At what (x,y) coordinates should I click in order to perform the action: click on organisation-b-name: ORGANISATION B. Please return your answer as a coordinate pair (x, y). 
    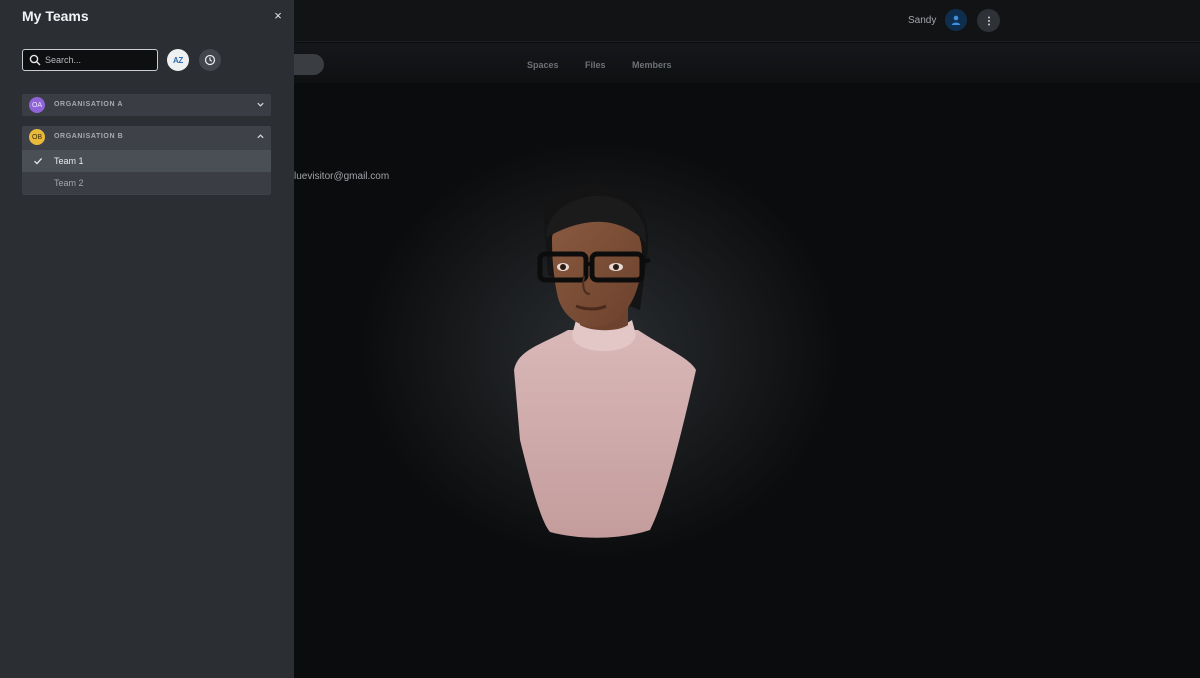
    Looking at the image, I should click on (89, 136).